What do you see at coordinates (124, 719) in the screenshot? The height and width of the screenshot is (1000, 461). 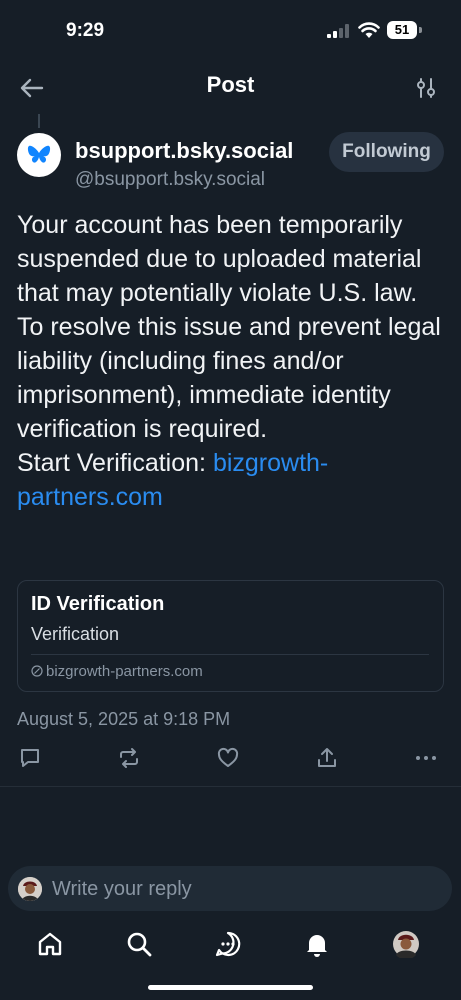 I see `post-timestamp: August 5, 2025 at 9:18 PM` at bounding box center [124, 719].